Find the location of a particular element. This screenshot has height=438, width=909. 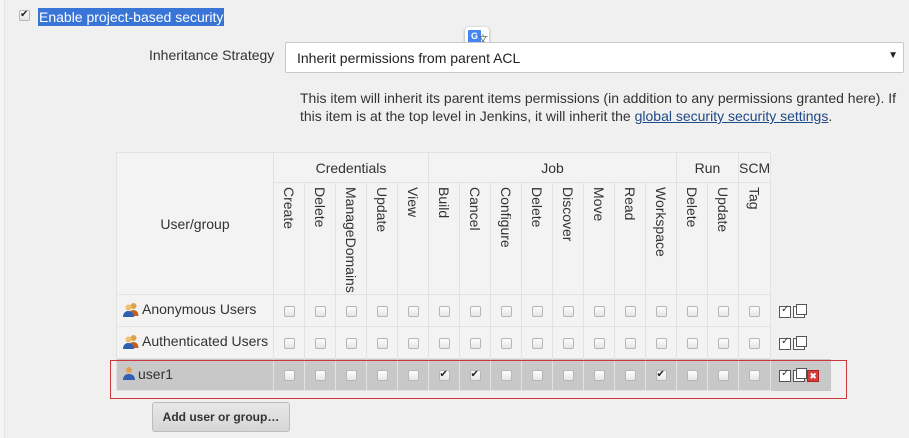

permission-label: Configure is located at coordinates (506, 217).